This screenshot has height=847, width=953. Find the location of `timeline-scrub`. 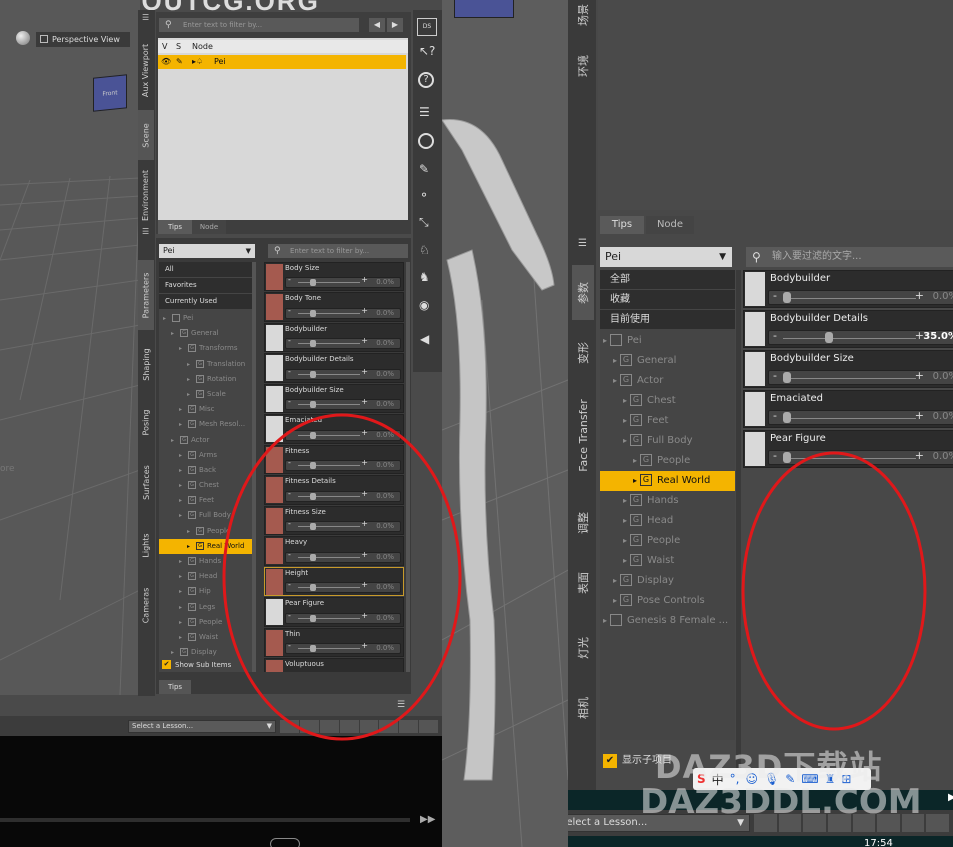

timeline-scrub is located at coordinates (205, 820).